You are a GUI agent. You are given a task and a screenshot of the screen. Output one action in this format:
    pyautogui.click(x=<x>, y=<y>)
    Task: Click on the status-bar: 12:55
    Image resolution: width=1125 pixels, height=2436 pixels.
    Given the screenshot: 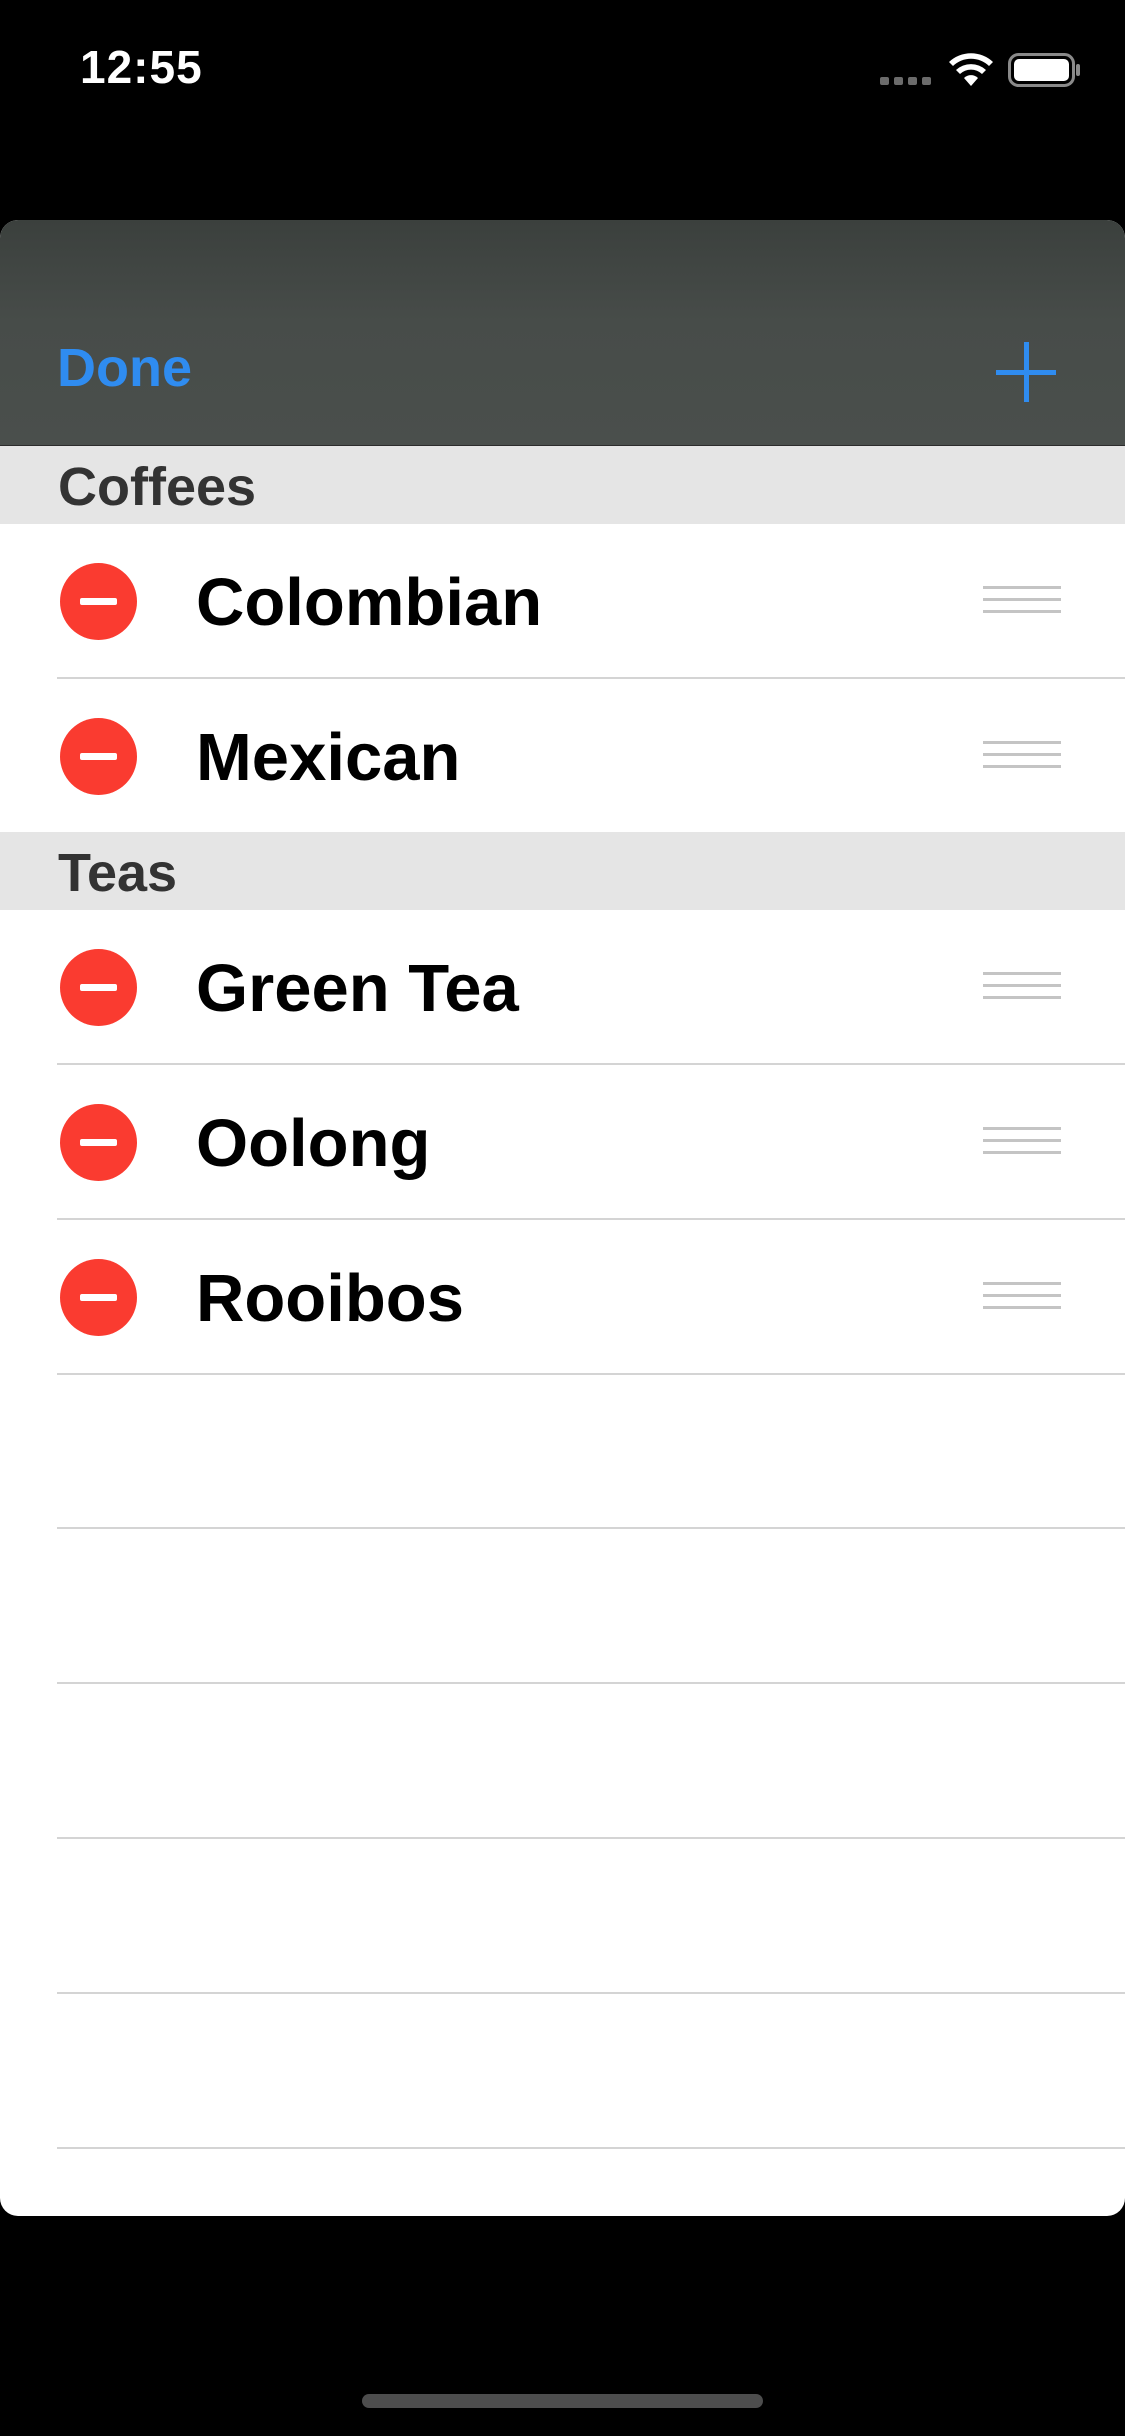 What is the action you would take?
    pyautogui.click(x=562, y=70)
    